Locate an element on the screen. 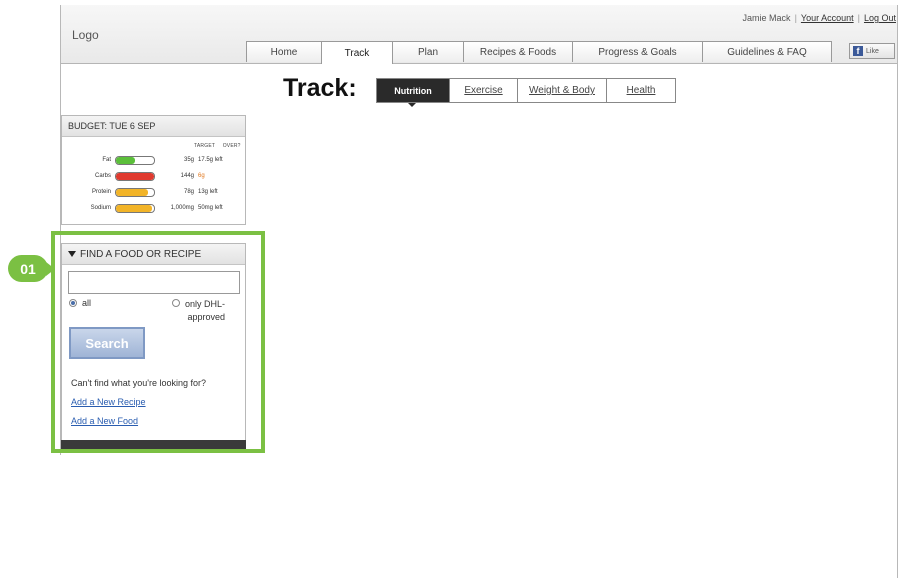  nutrient-label: Protein is located at coordinates (101, 192).